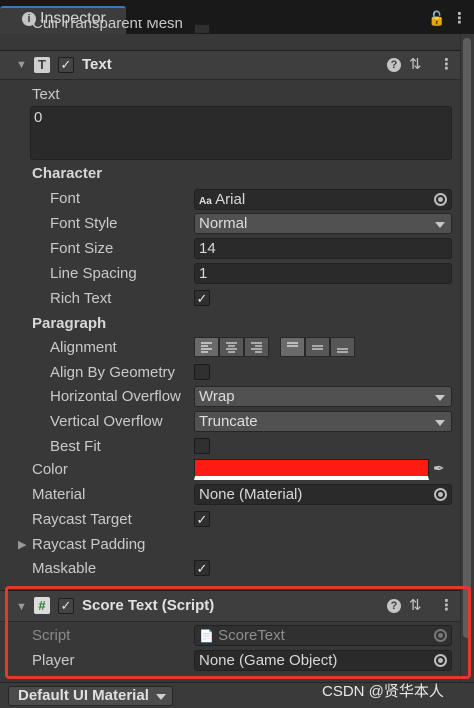 This screenshot has height=708, width=474. I want to click on font-style-label: Font Style, so click(84, 223).